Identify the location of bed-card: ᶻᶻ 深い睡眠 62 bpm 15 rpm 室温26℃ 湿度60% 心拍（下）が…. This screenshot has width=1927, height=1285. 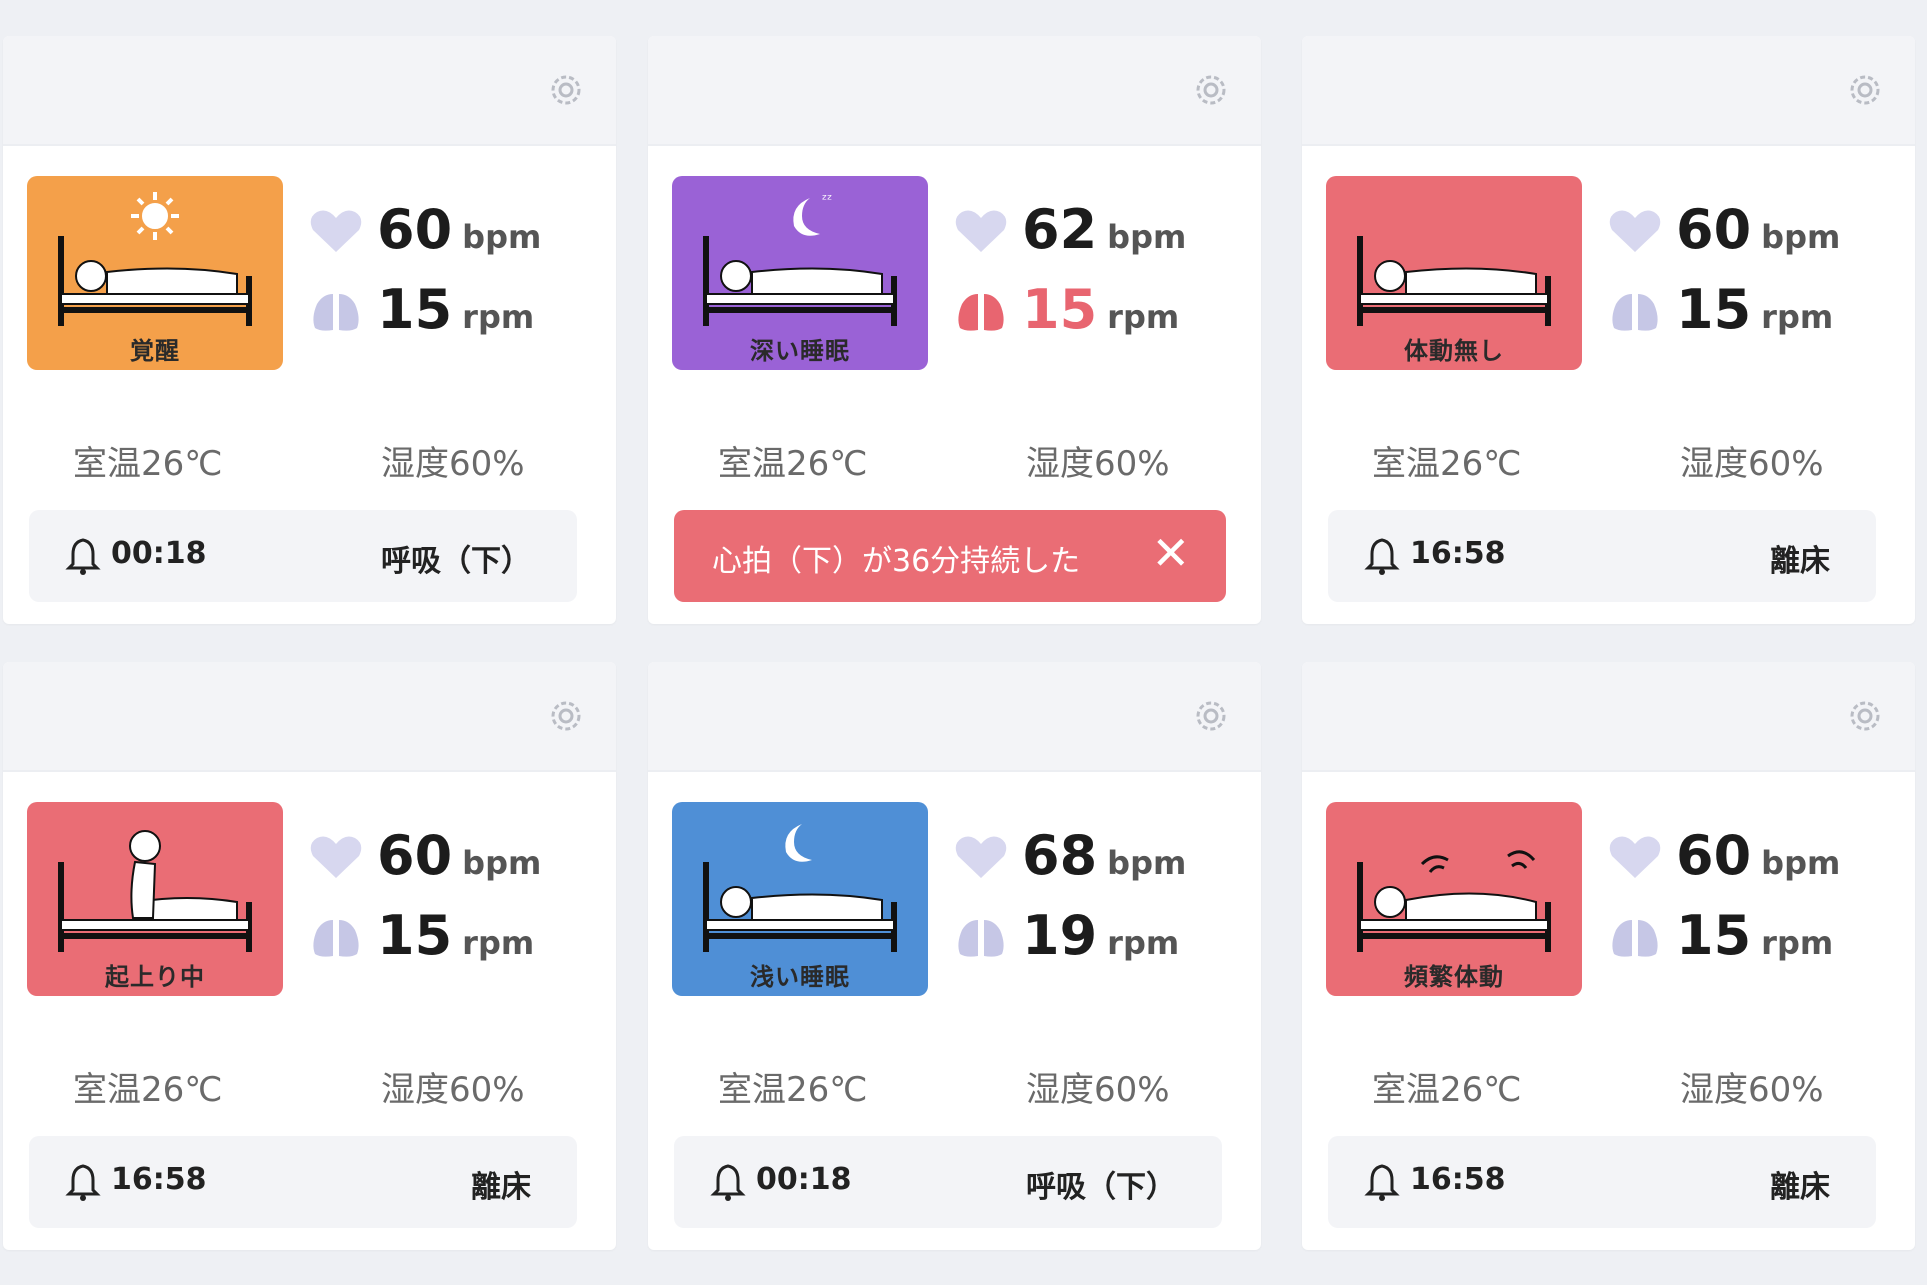
(954, 330).